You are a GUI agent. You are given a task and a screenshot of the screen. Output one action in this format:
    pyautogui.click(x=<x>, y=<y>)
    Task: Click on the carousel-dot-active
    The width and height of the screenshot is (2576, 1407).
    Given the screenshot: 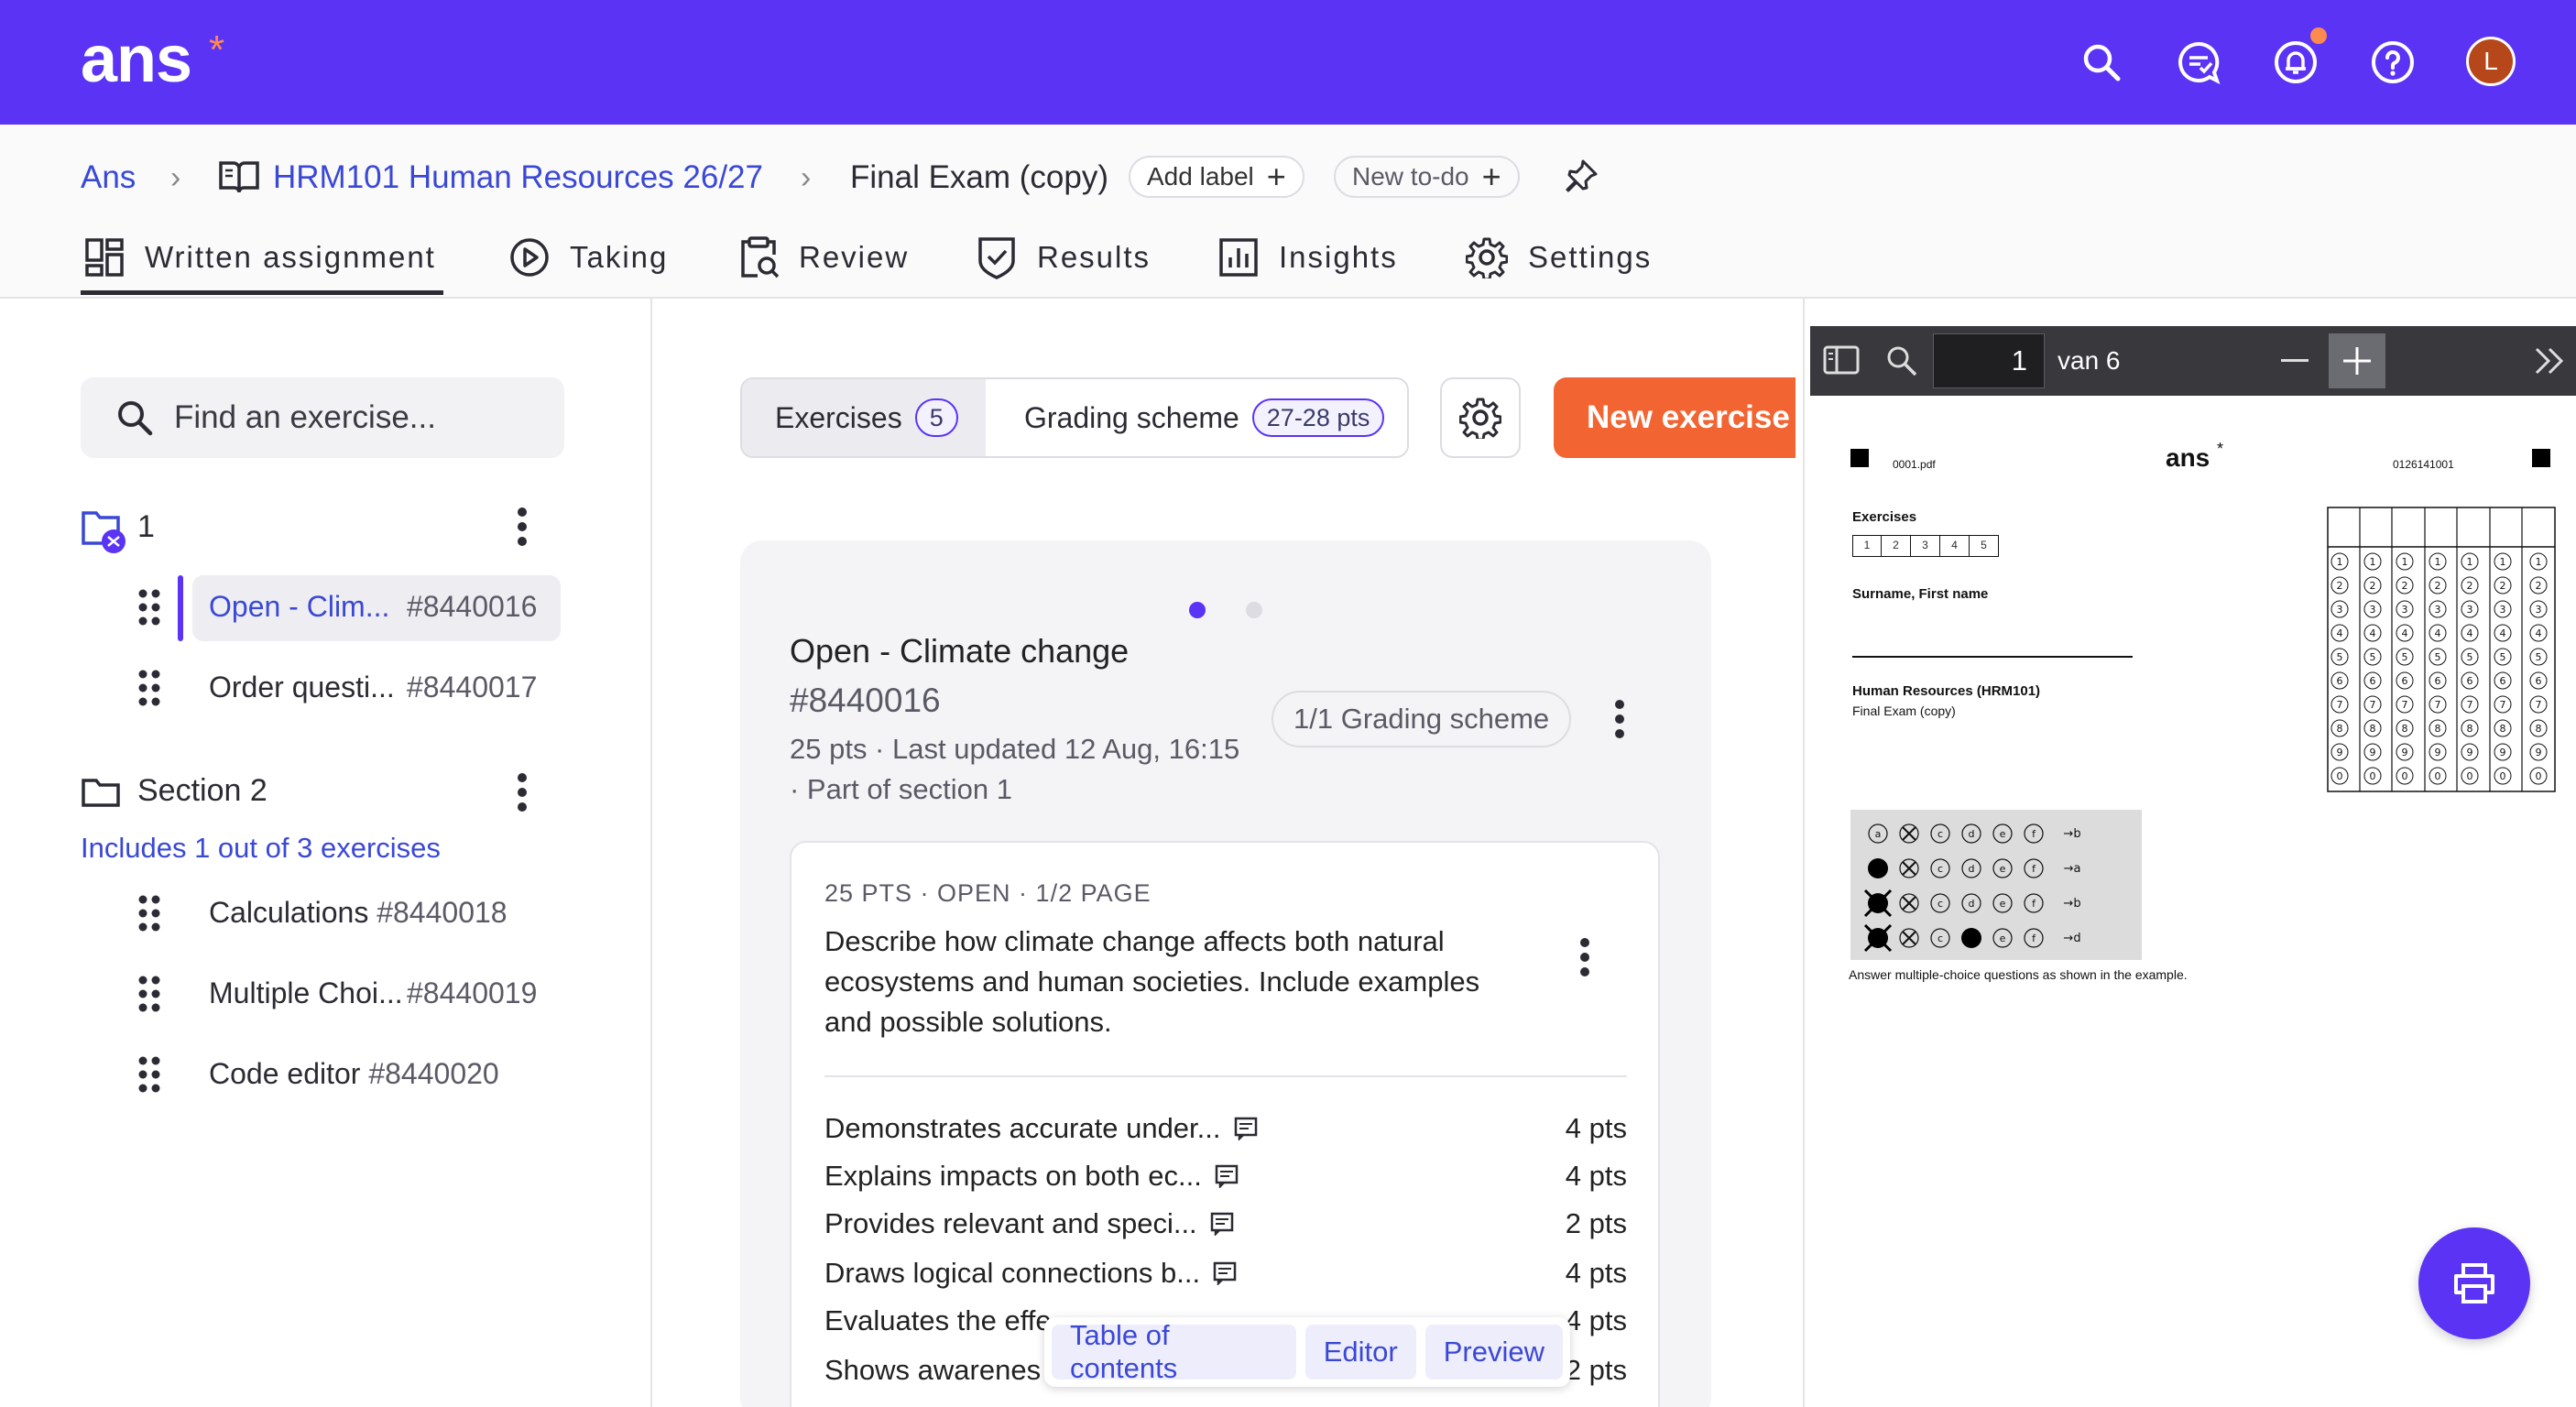 What is the action you would take?
    pyautogui.click(x=1197, y=610)
    